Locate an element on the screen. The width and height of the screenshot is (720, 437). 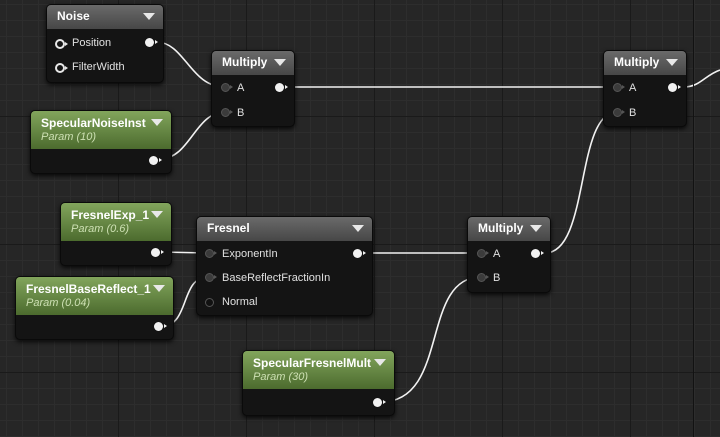
specular-fresnel-mult-title: SpecularFresnelMult is located at coordinates (312, 363).